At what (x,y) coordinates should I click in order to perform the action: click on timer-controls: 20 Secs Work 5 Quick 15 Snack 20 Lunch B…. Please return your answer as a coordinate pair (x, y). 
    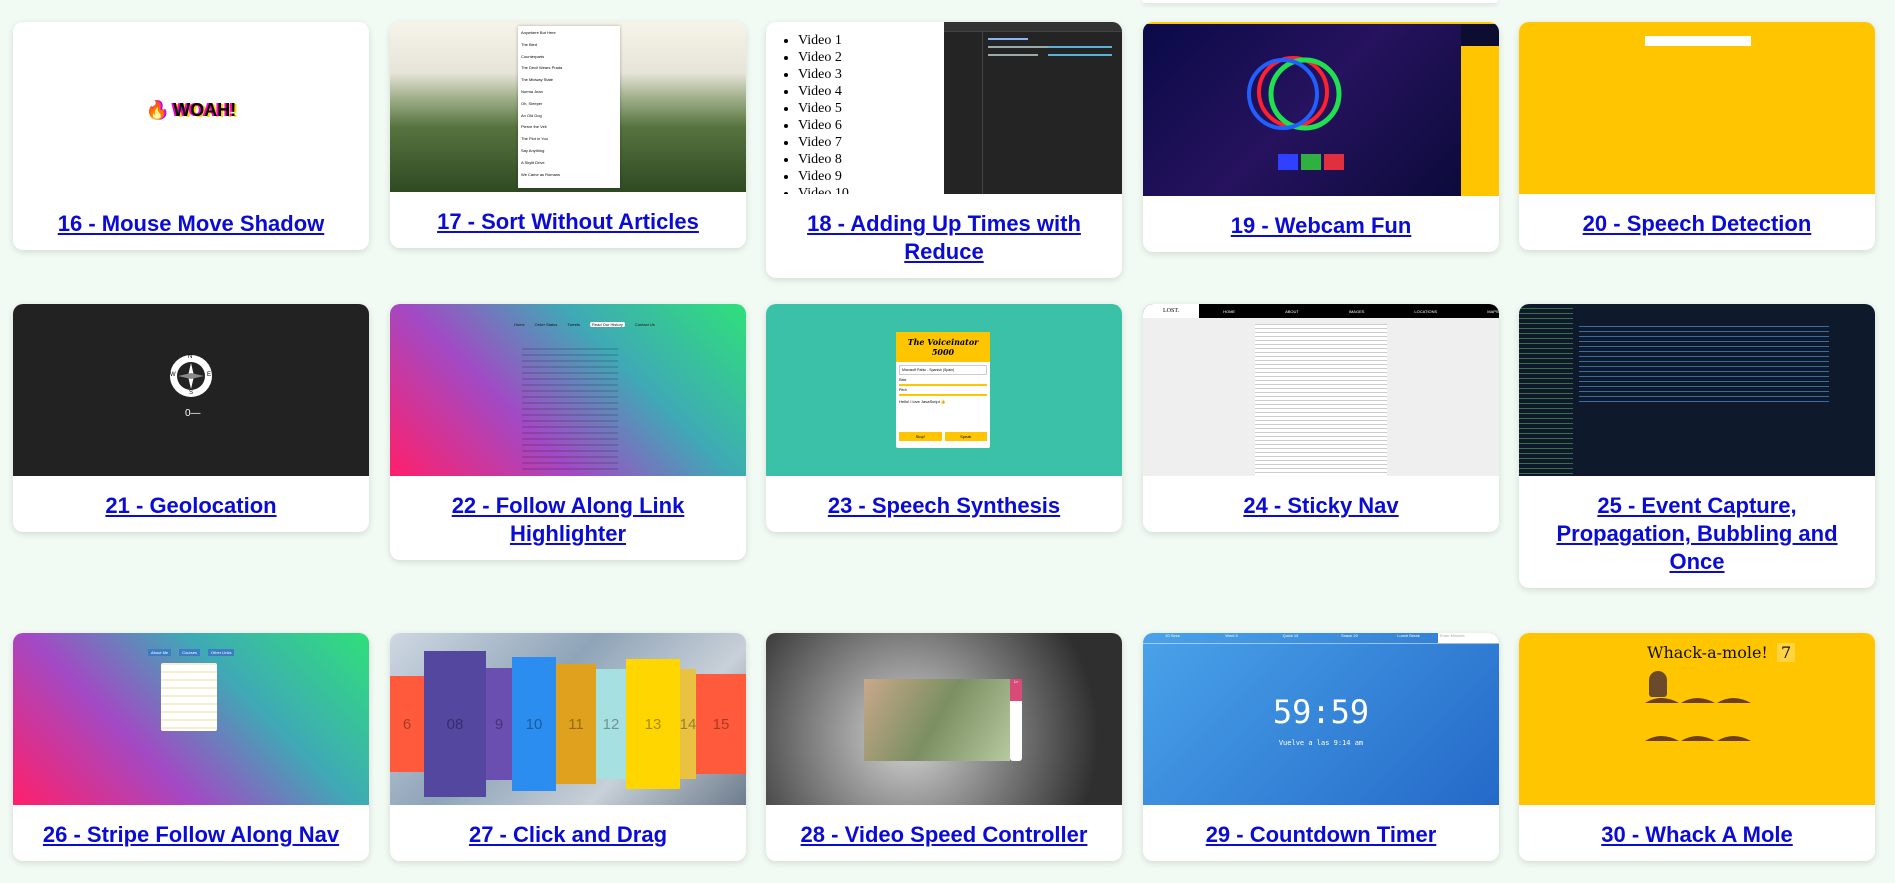
    Looking at the image, I should click on (1321, 638).